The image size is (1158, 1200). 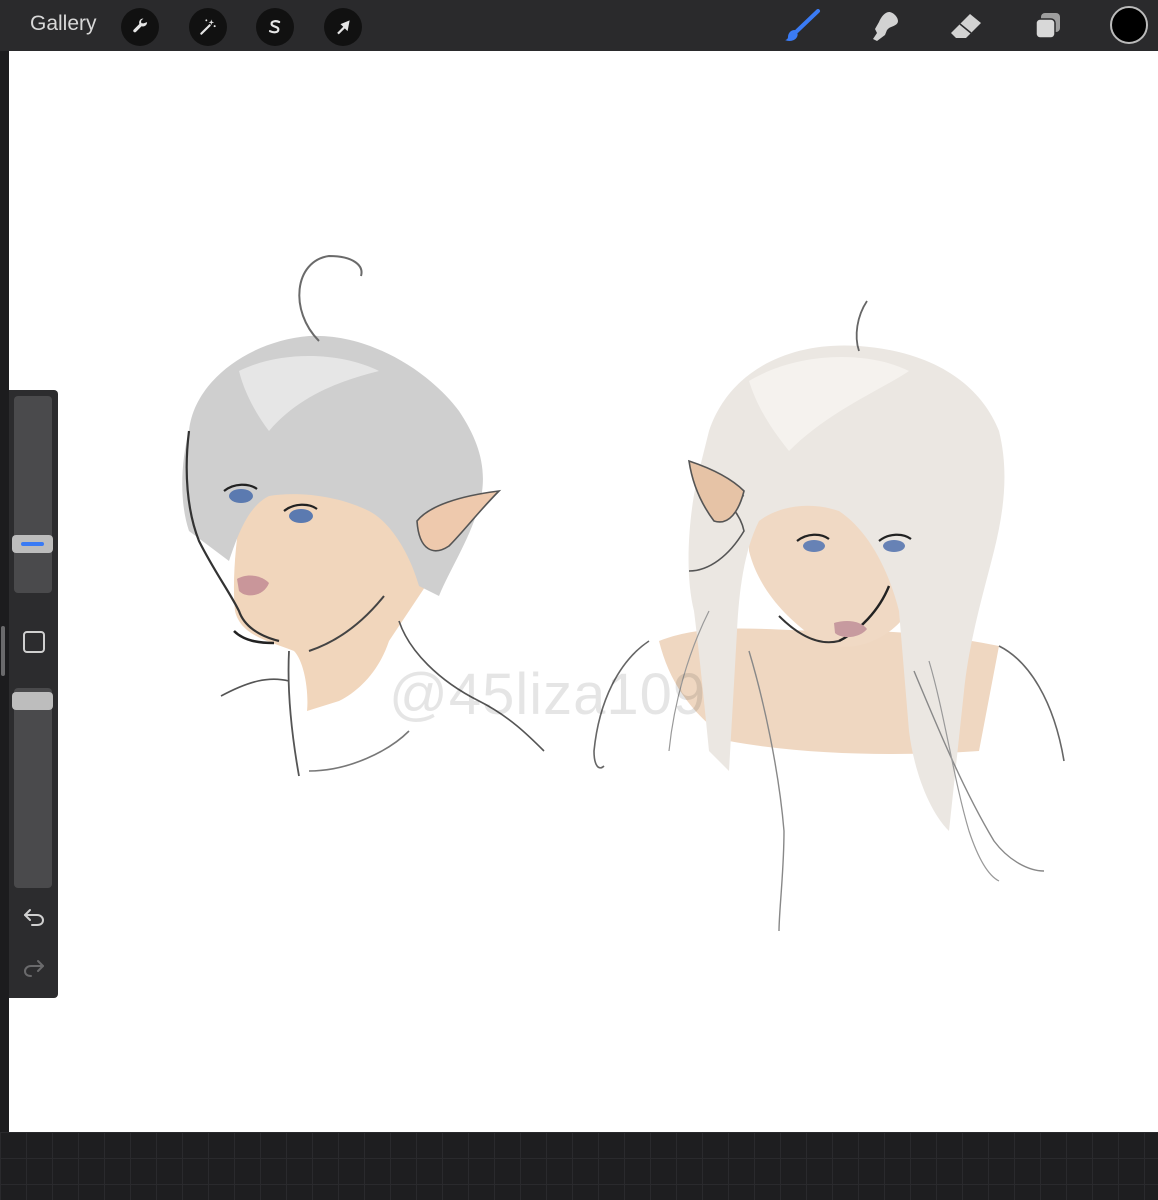 I want to click on selection-s-icon, so click(x=274, y=27).